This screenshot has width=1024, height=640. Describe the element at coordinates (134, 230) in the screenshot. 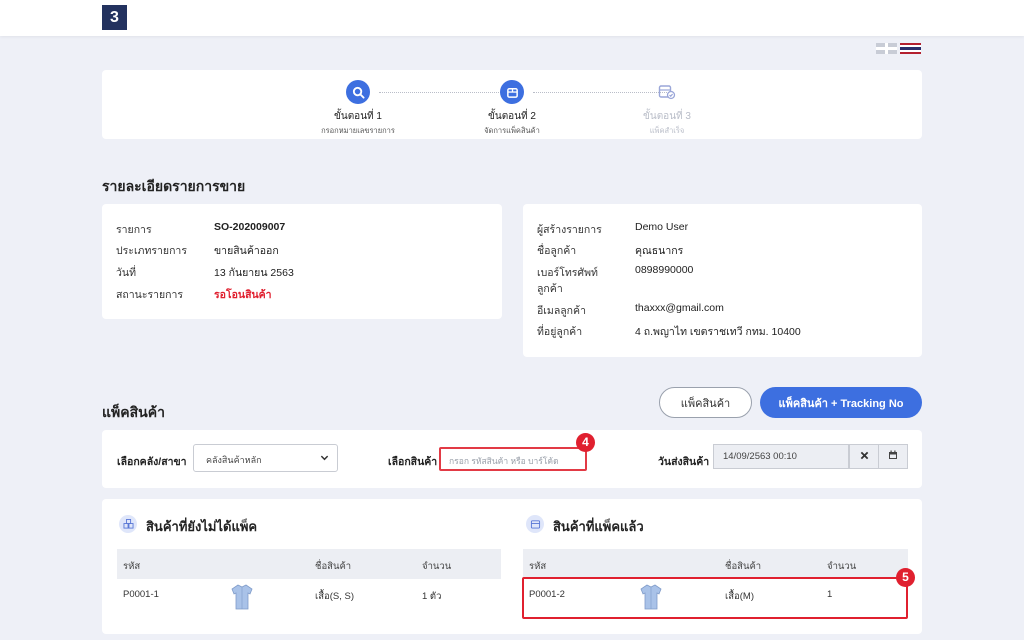

I see `label-order: รายการ` at that location.